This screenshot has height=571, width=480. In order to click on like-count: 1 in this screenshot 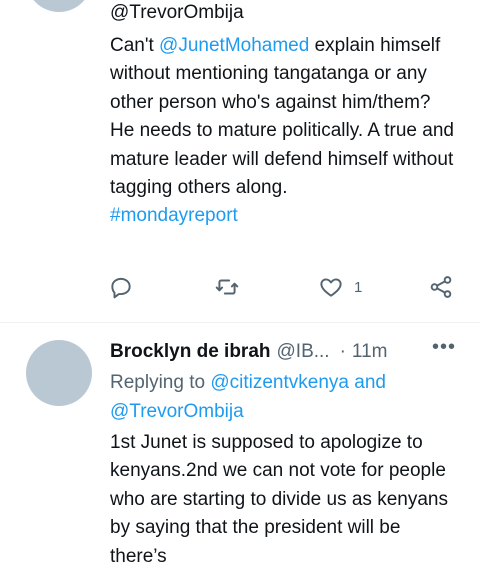, I will do `click(358, 287)`.